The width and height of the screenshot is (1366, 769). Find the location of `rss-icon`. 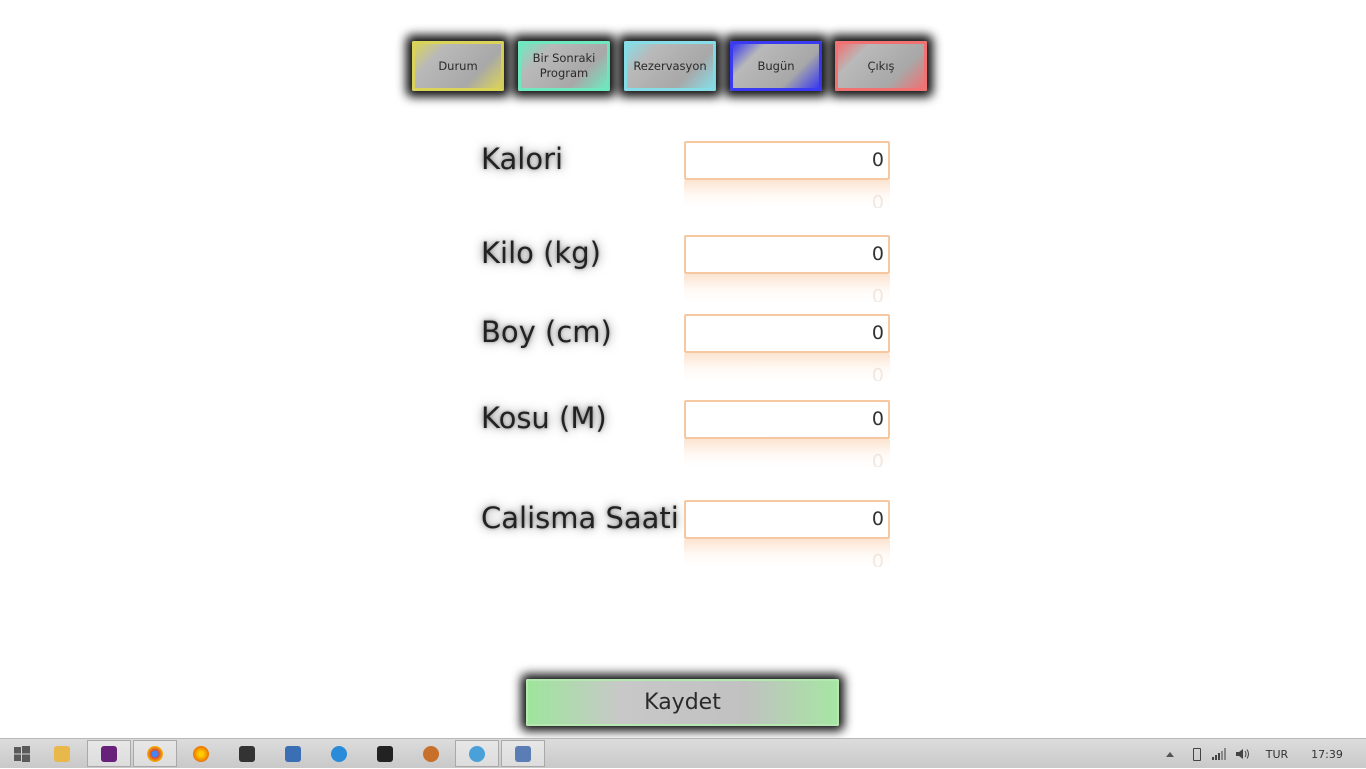

rss-icon is located at coordinates (385, 753).